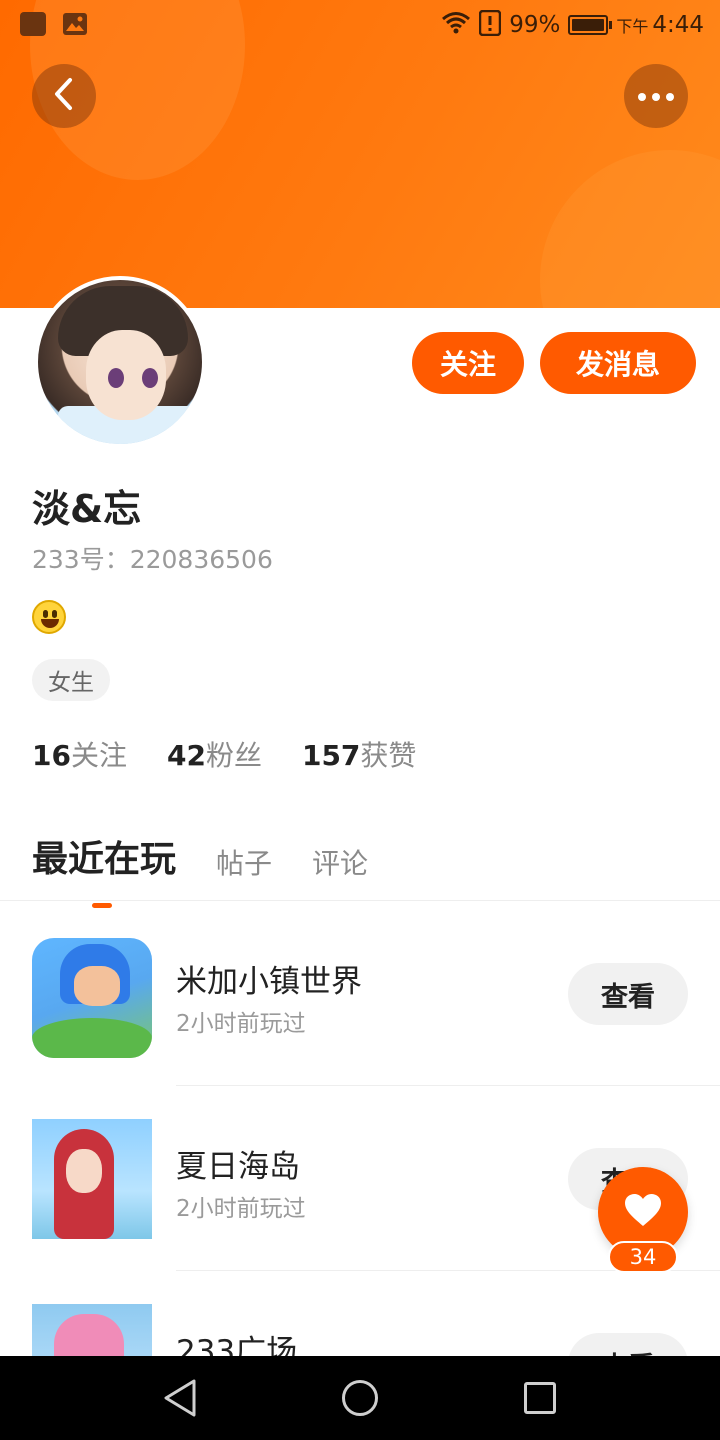  What do you see at coordinates (200, 869) in the screenshot?
I see `profile-tabs: 最近在玩 帖子 评论` at bounding box center [200, 869].